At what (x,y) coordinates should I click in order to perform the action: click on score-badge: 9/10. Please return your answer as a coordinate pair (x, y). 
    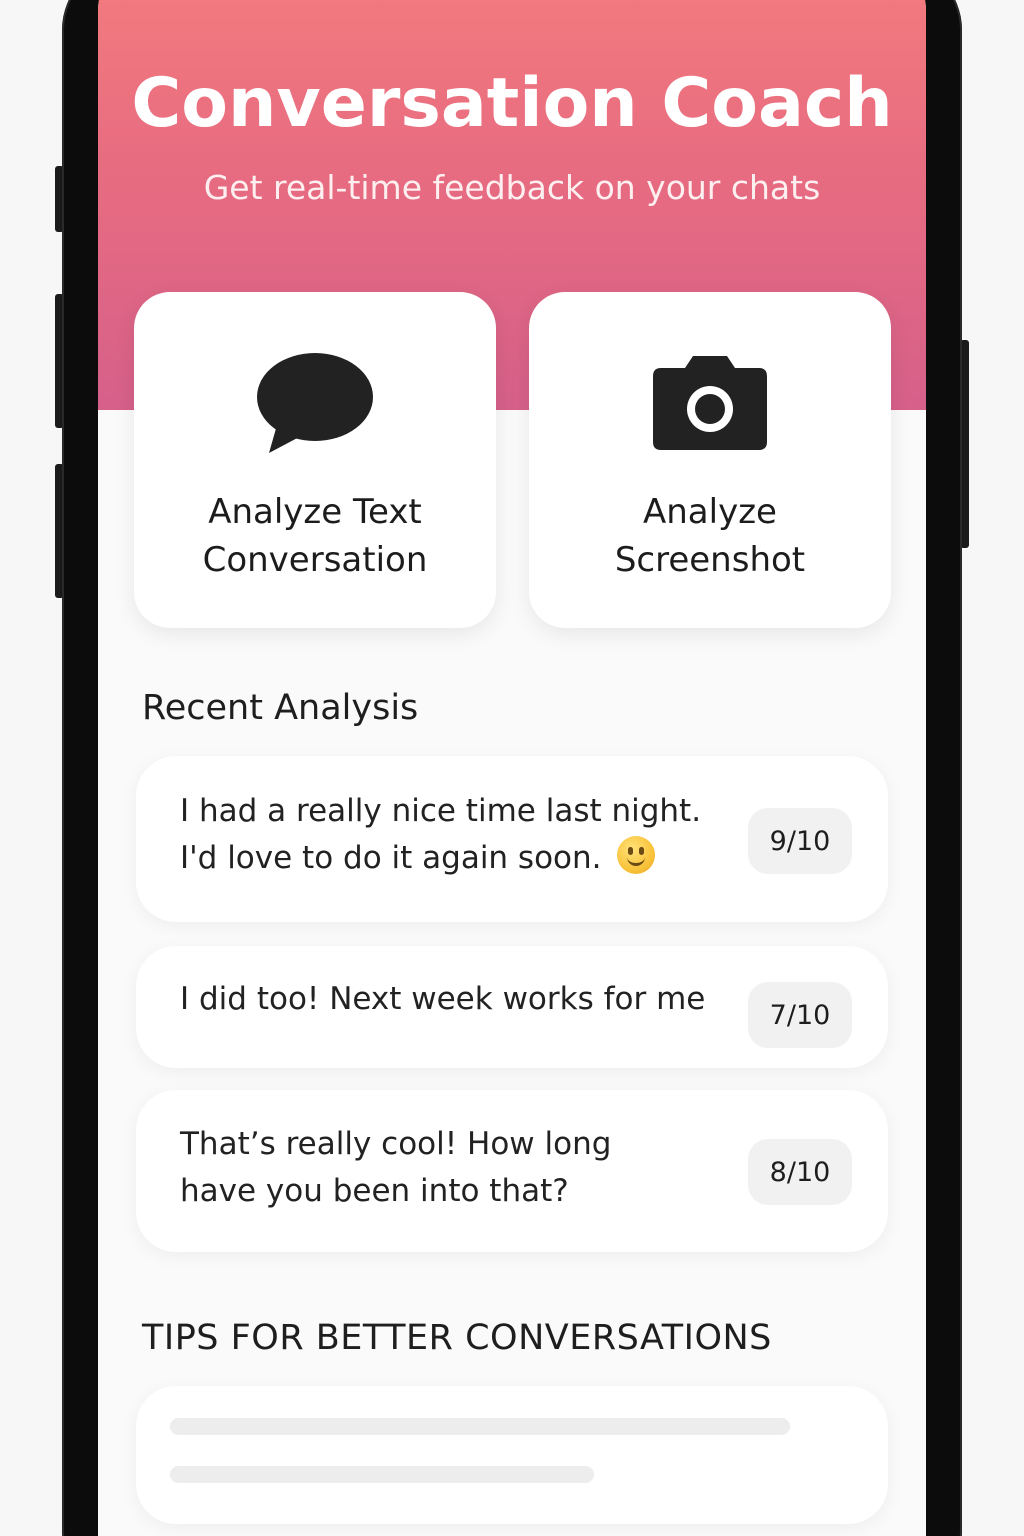
    Looking at the image, I should click on (800, 841).